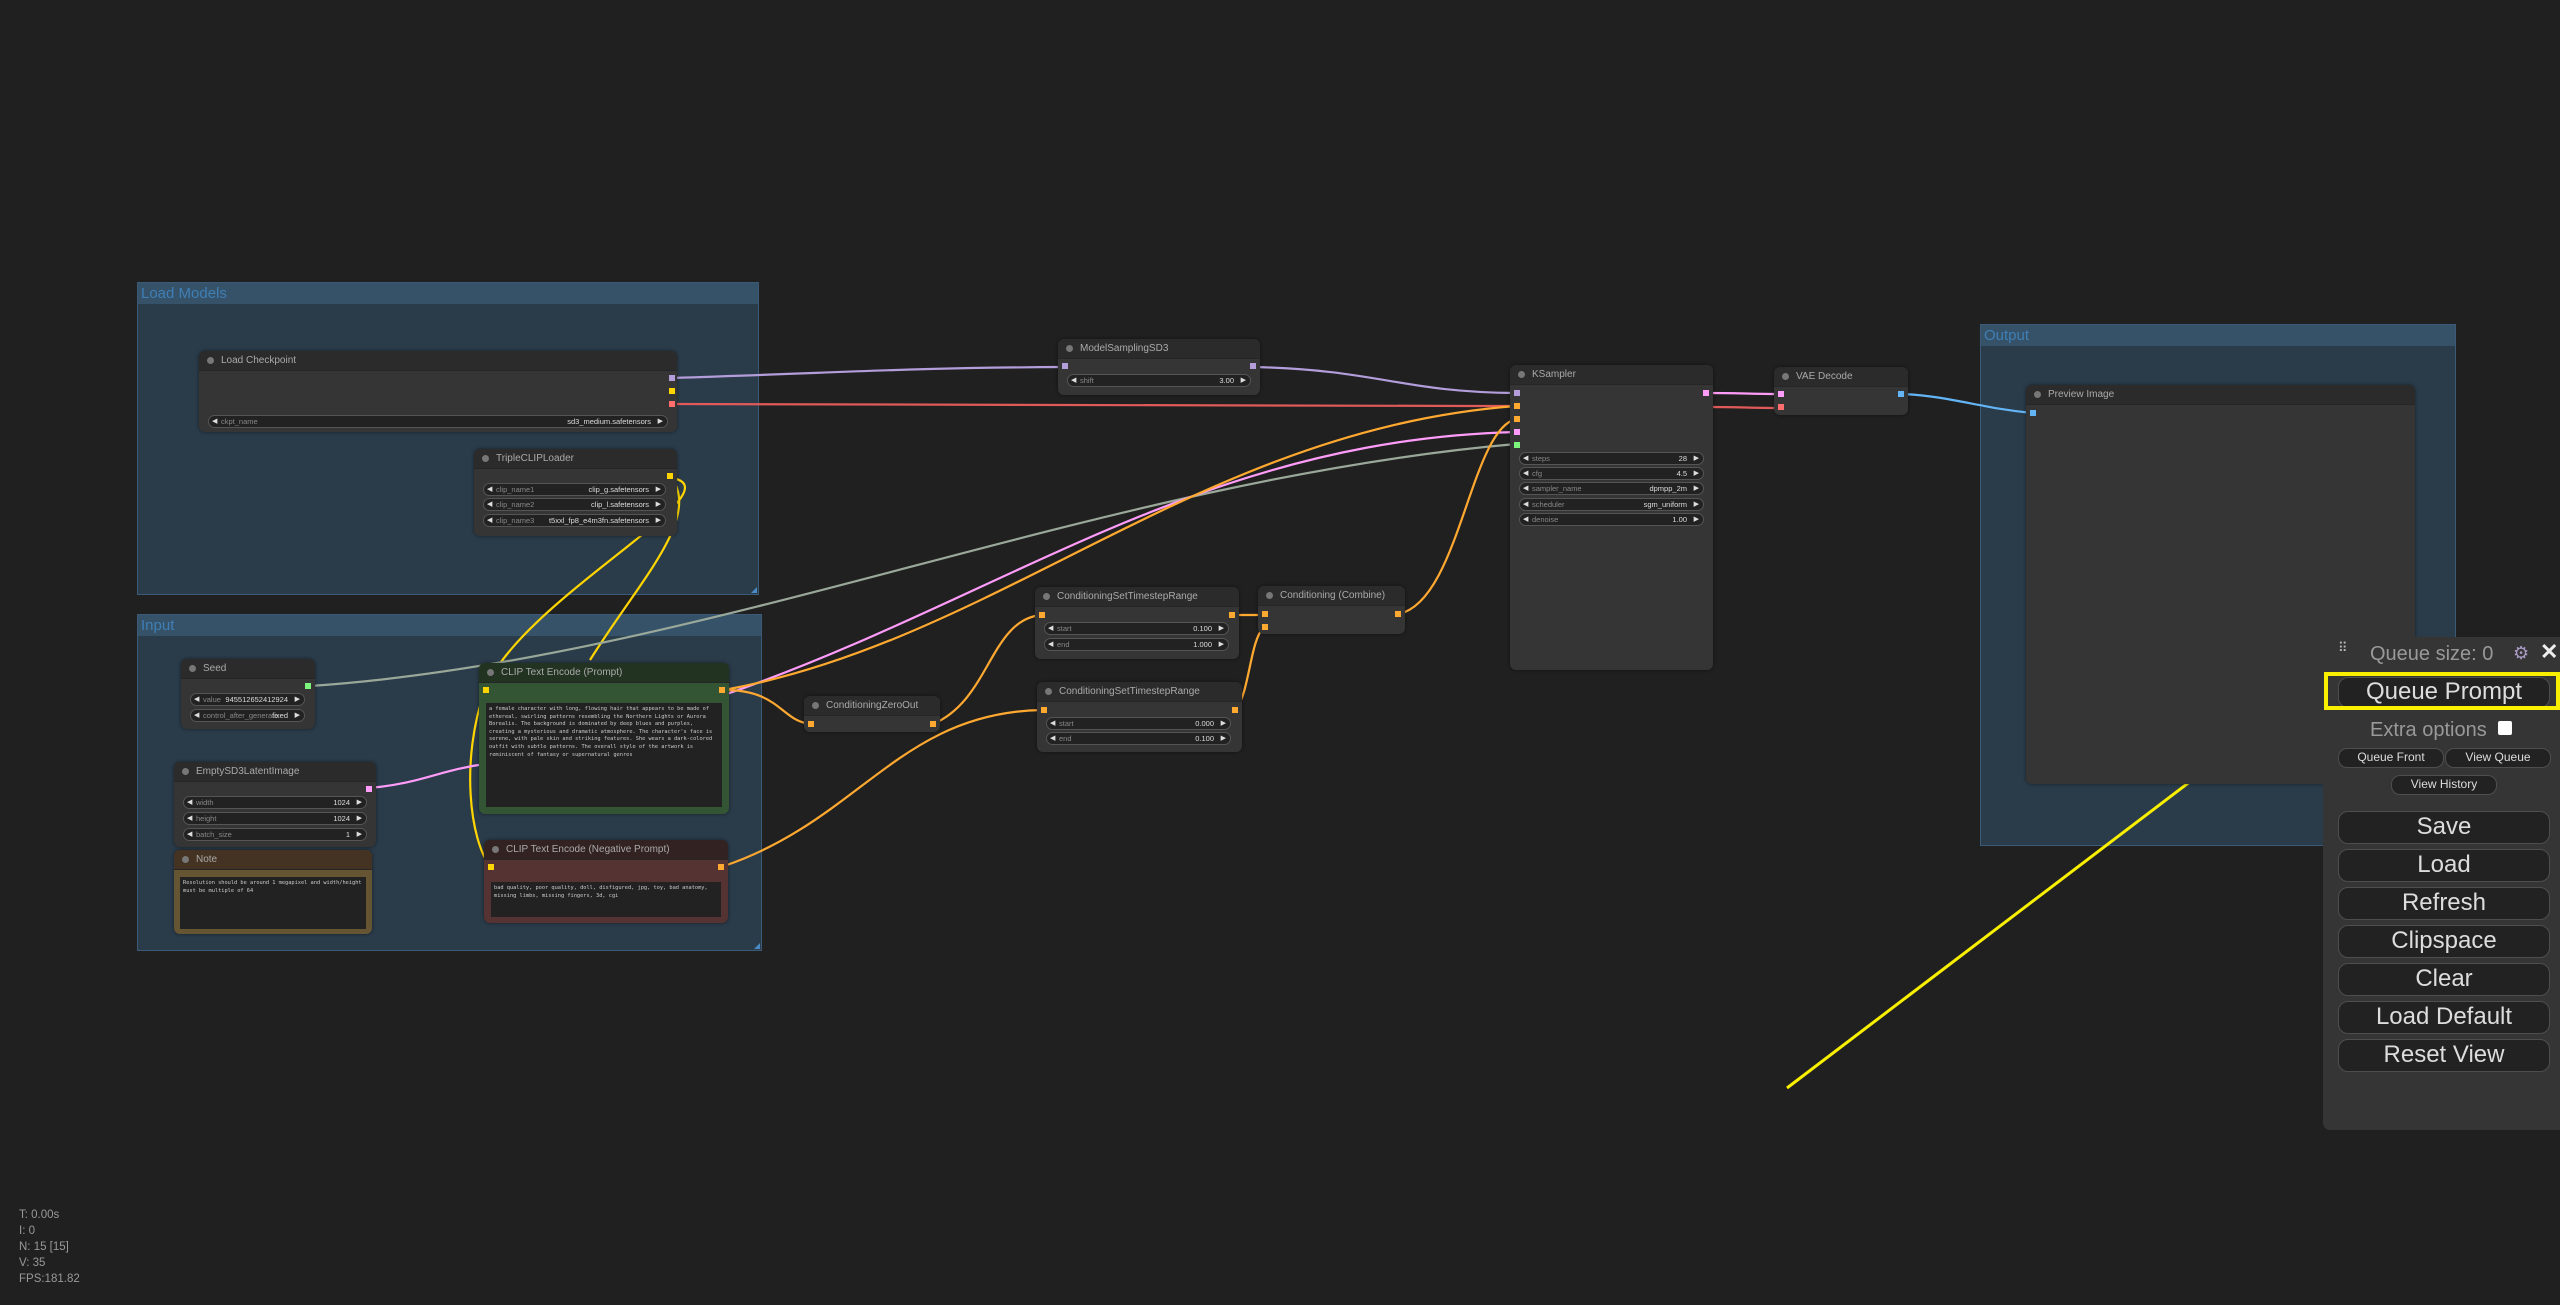  What do you see at coordinates (1331, 610) in the screenshot?
I see `node-conditioning-combine: Conditioning (Combine)` at bounding box center [1331, 610].